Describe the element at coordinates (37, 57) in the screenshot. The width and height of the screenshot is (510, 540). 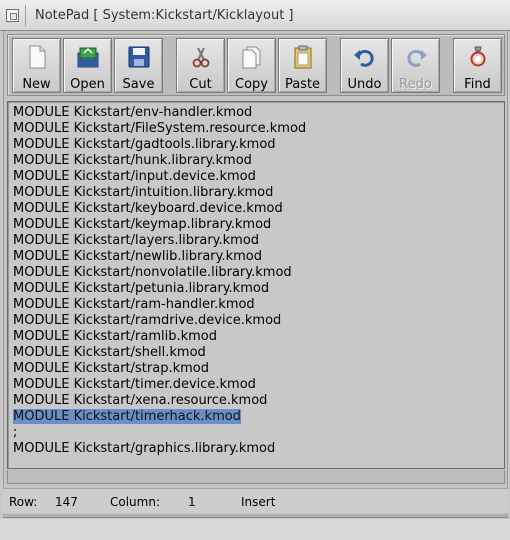
I see `new-document-icon` at that location.